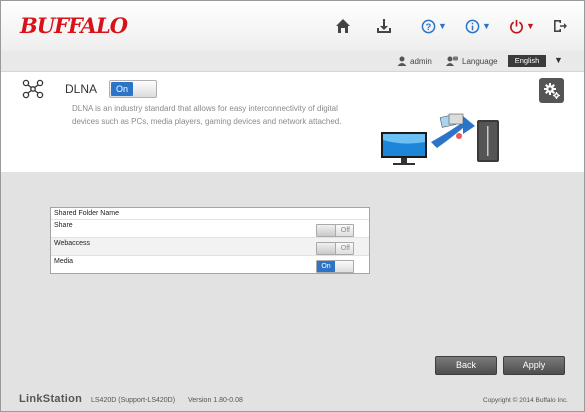 This screenshot has width=585, height=412. I want to click on share-toggle: Off, so click(335, 230).